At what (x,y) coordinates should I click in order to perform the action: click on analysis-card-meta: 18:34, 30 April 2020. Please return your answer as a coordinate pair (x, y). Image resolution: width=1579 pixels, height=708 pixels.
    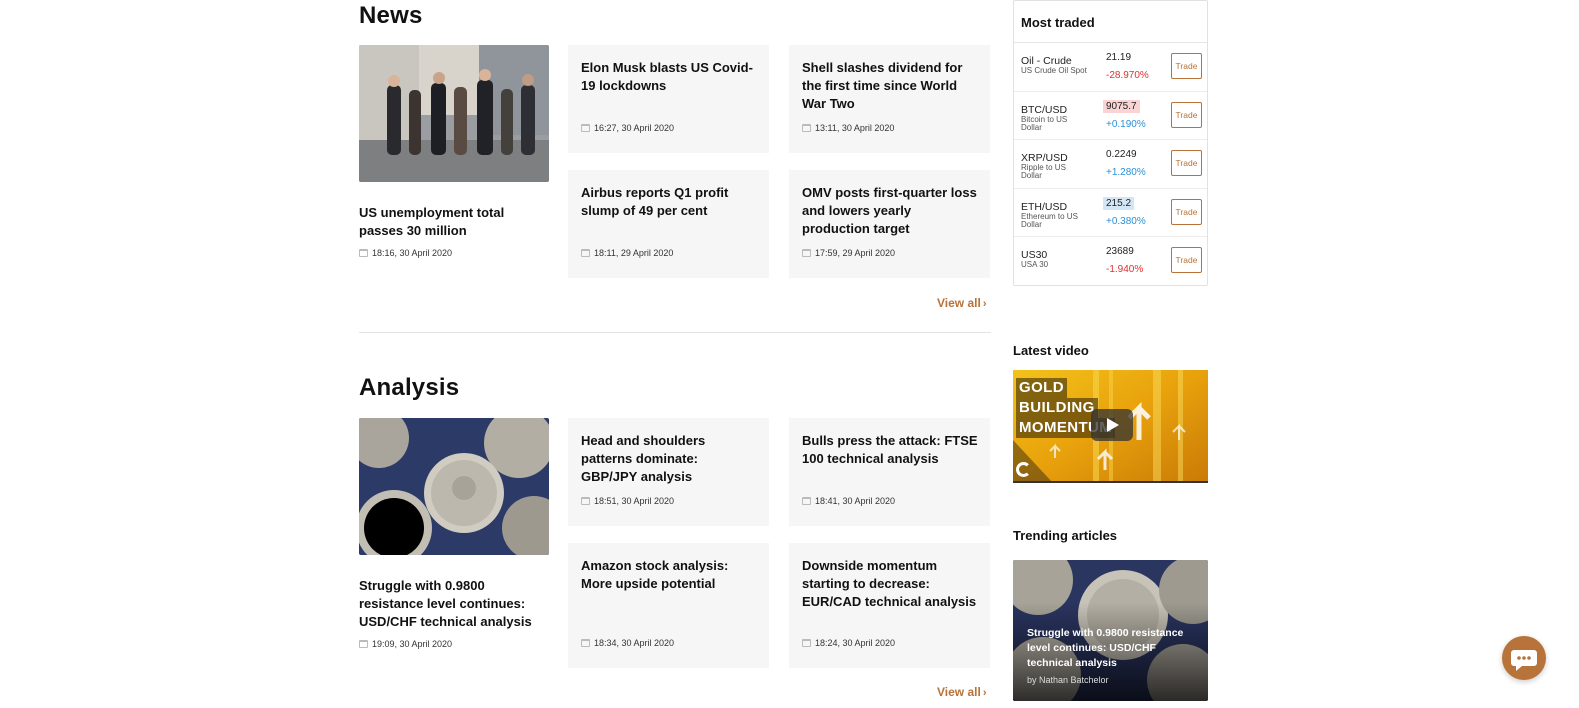
    Looking at the image, I should click on (627, 643).